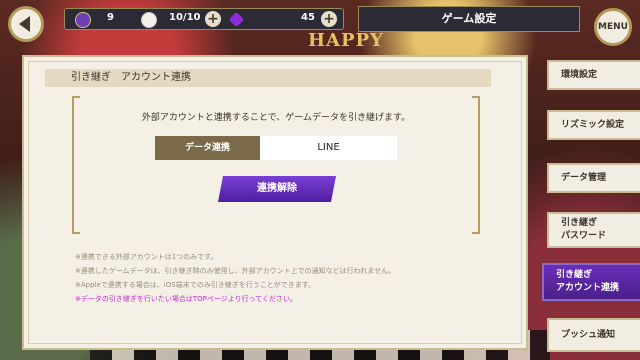 This screenshot has width=640, height=360. I want to click on menu-button: MENU, so click(613, 27).